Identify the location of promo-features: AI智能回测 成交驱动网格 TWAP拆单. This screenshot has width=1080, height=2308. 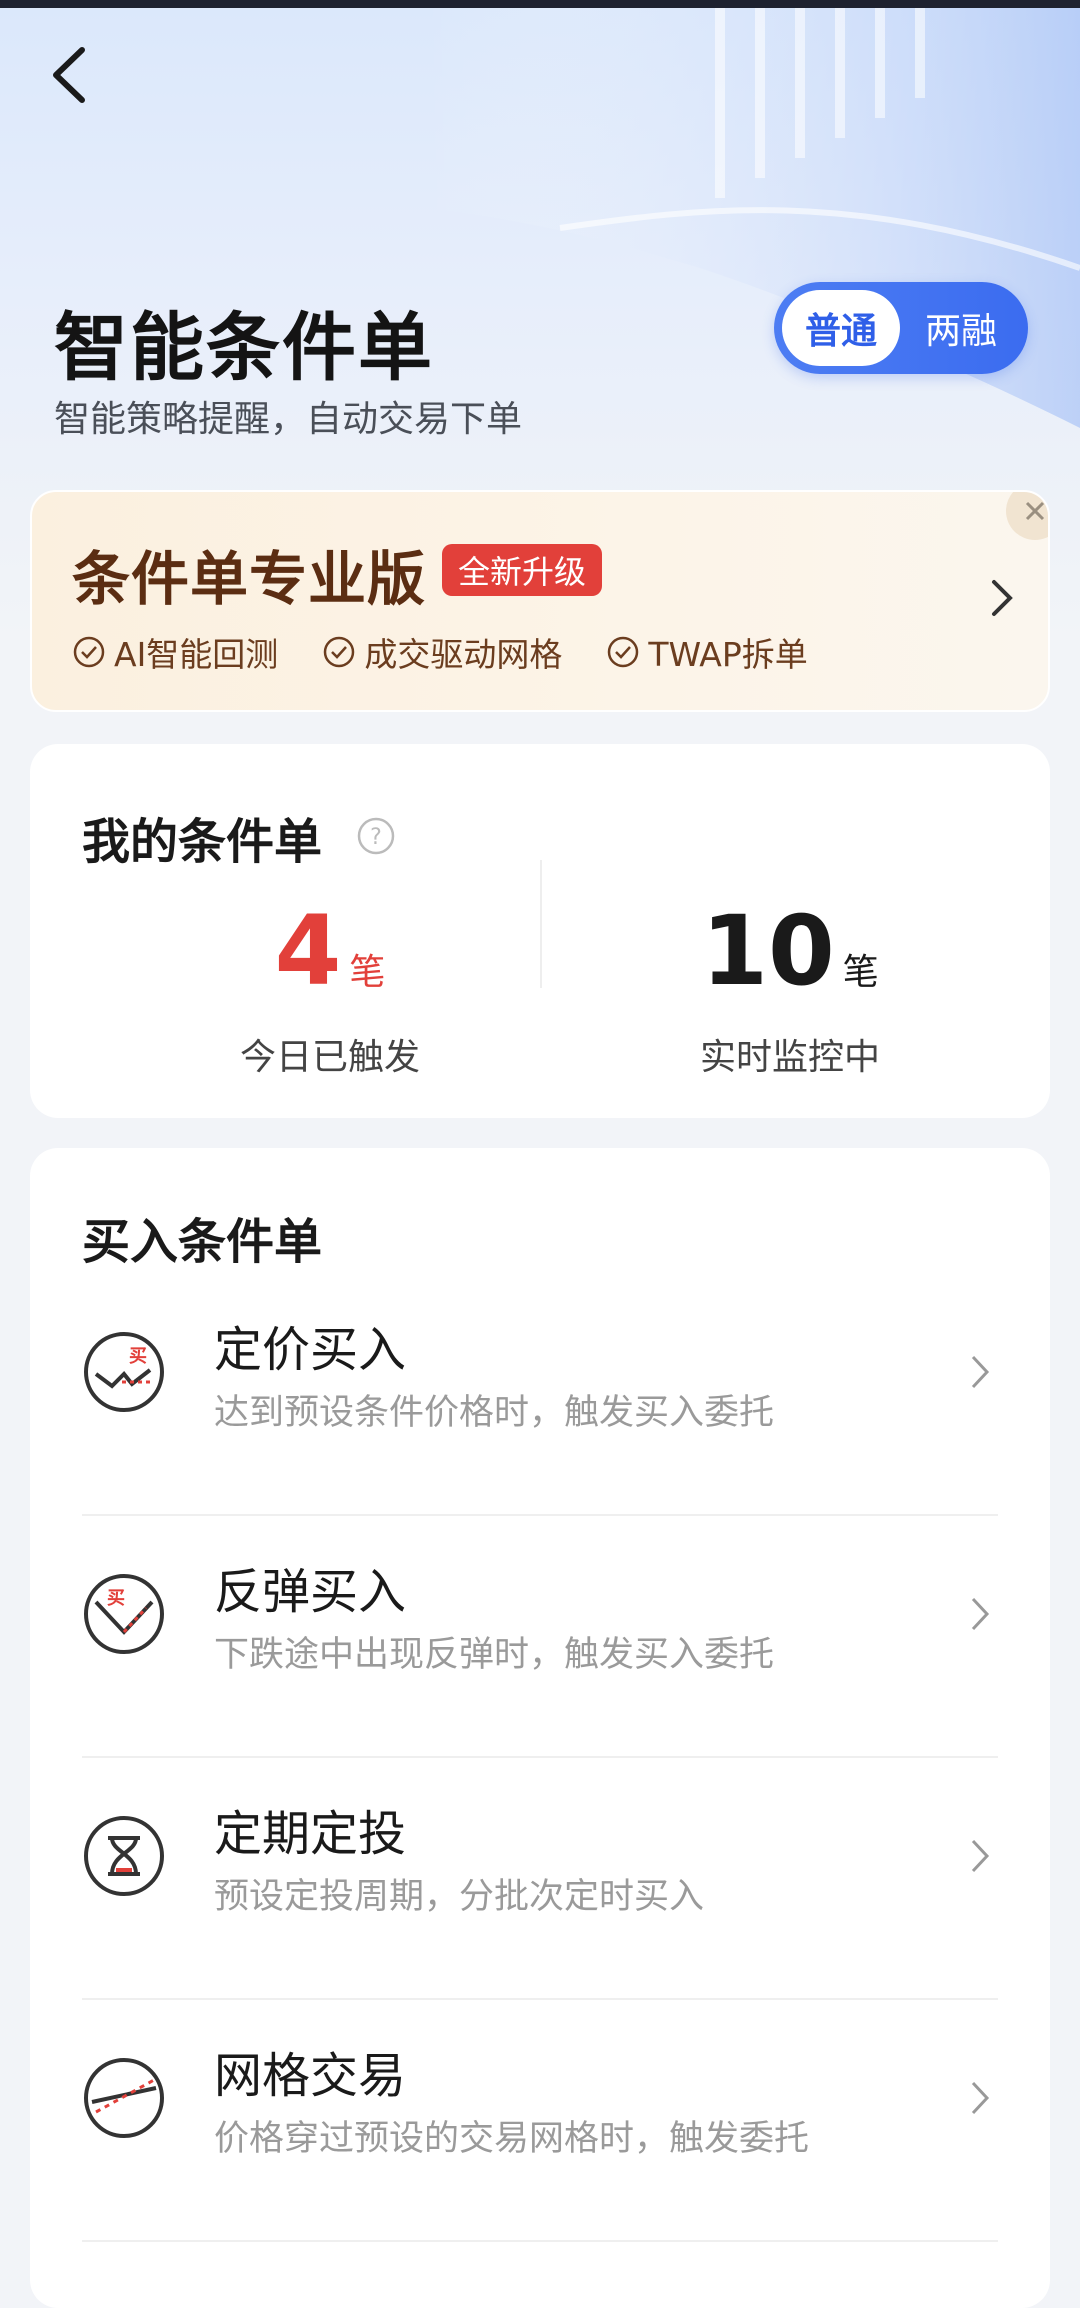
(440, 652).